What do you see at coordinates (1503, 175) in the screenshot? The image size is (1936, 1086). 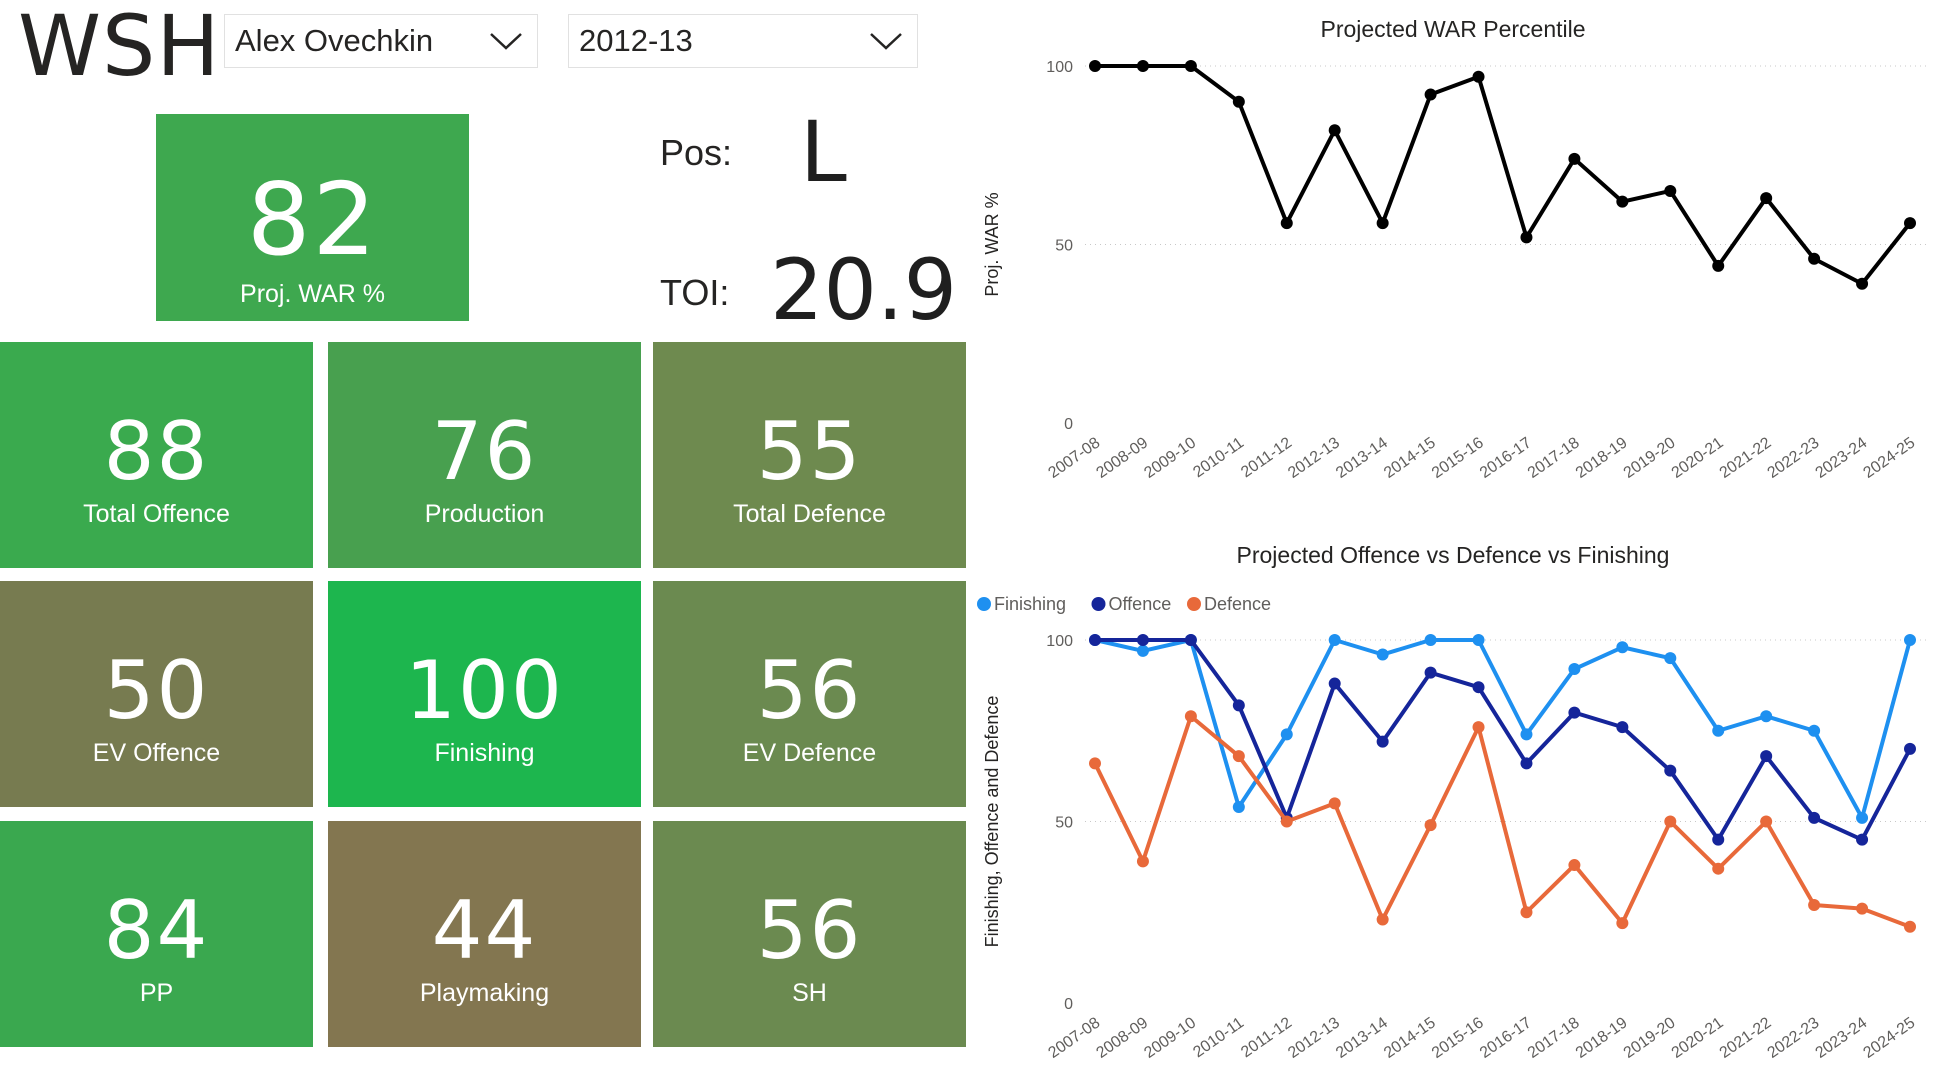 I see `series-line` at bounding box center [1503, 175].